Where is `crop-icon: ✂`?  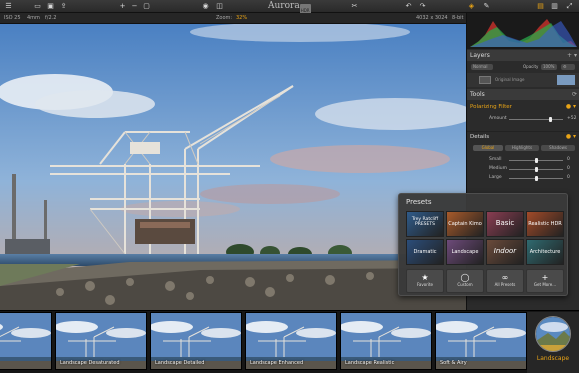 crop-icon: ✂ is located at coordinates (354, 6).